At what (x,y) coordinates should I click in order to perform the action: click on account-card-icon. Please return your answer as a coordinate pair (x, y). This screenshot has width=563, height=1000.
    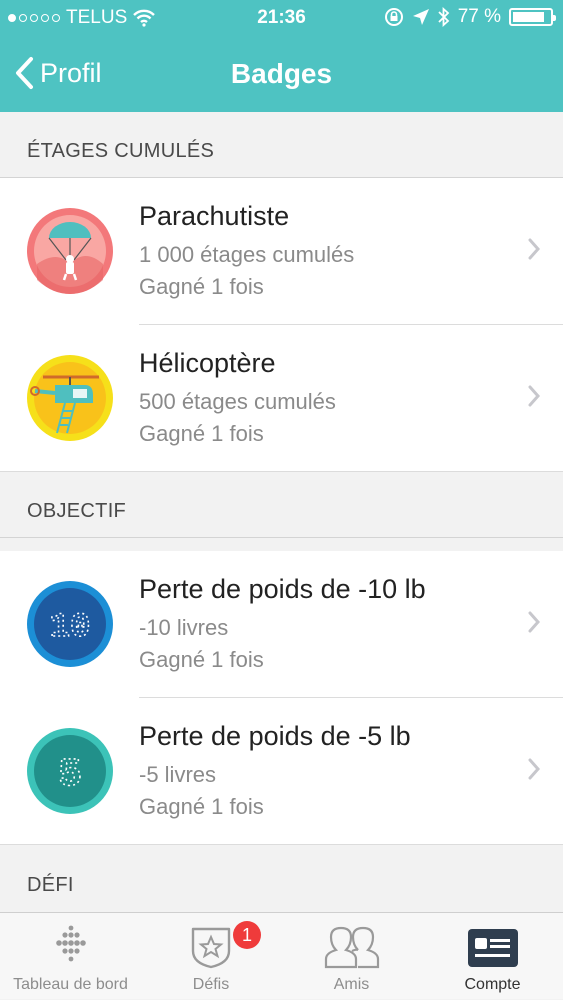
    Looking at the image, I should click on (492, 948).